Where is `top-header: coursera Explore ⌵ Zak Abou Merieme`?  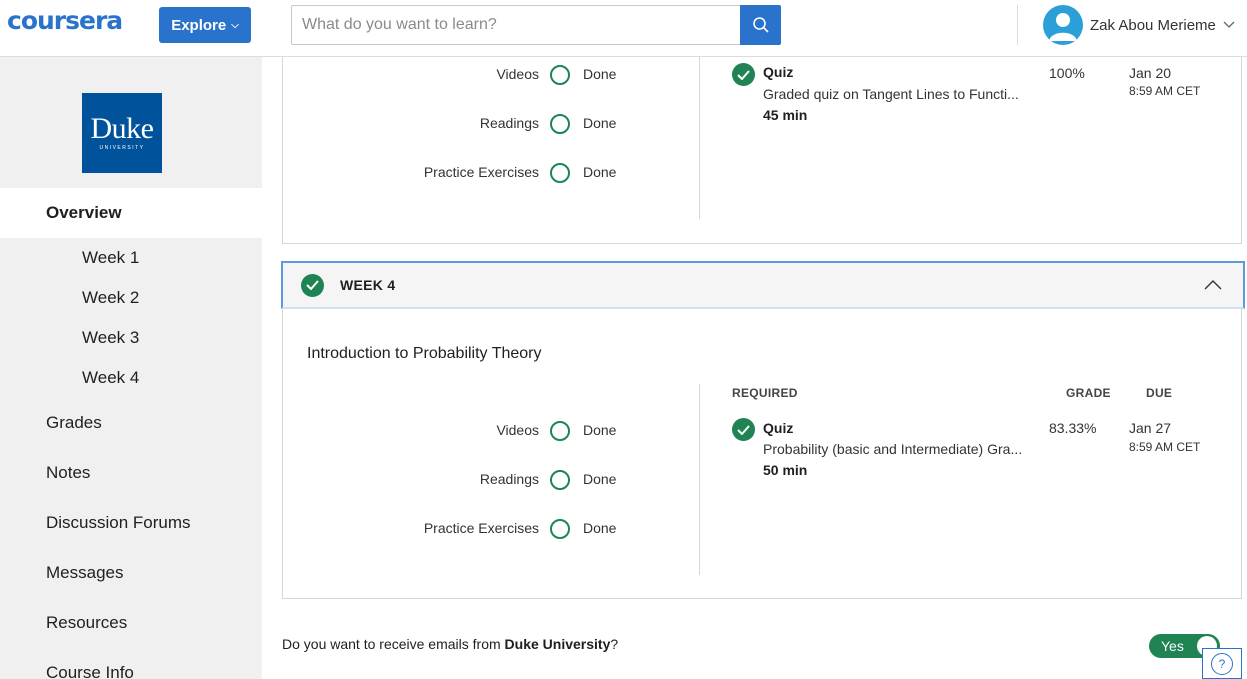
top-header: coursera Explore ⌵ Zak Abou Merieme is located at coordinates (623, 28).